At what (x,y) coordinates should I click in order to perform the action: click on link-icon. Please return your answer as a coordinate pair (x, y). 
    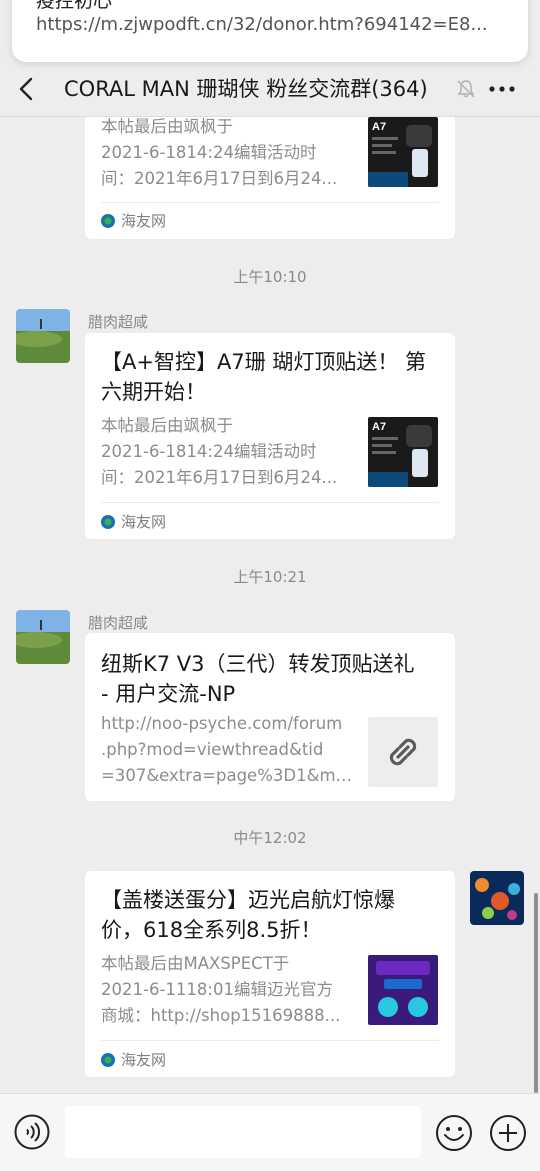
    Looking at the image, I should click on (403, 752).